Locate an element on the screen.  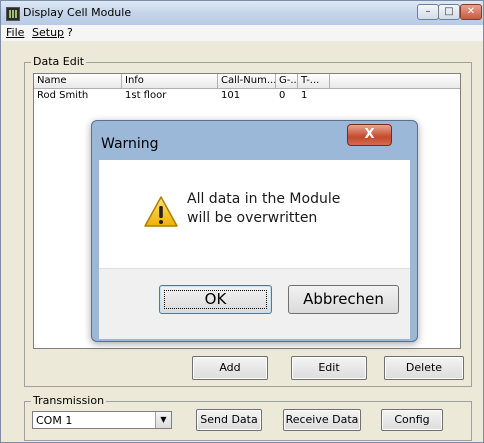
menu-setup: Setup is located at coordinates (48, 32).